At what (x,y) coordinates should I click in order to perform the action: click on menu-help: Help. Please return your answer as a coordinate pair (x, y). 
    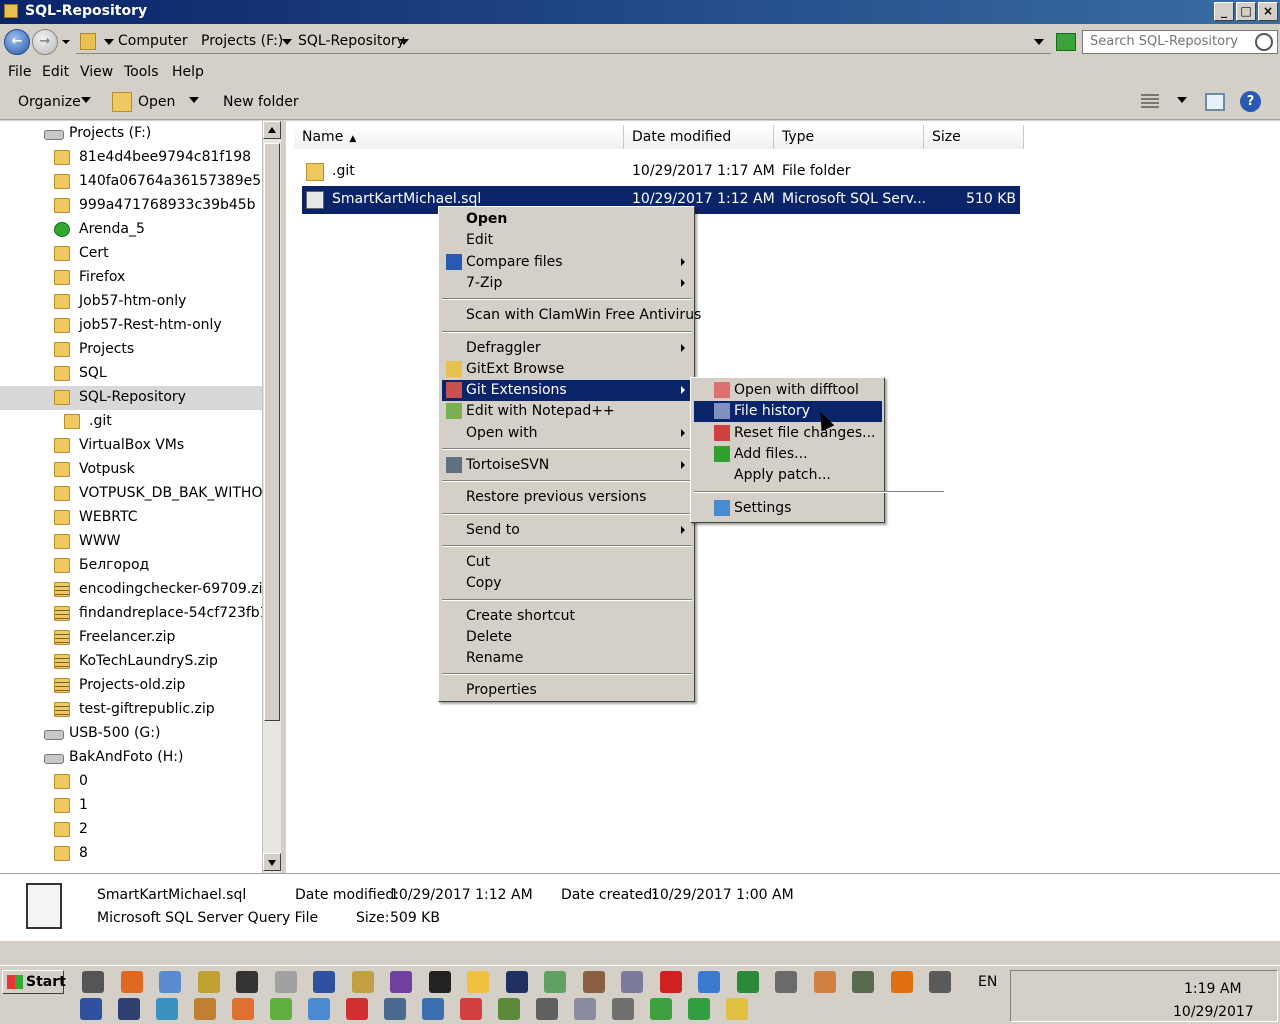
    Looking at the image, I should click on (188, 72).